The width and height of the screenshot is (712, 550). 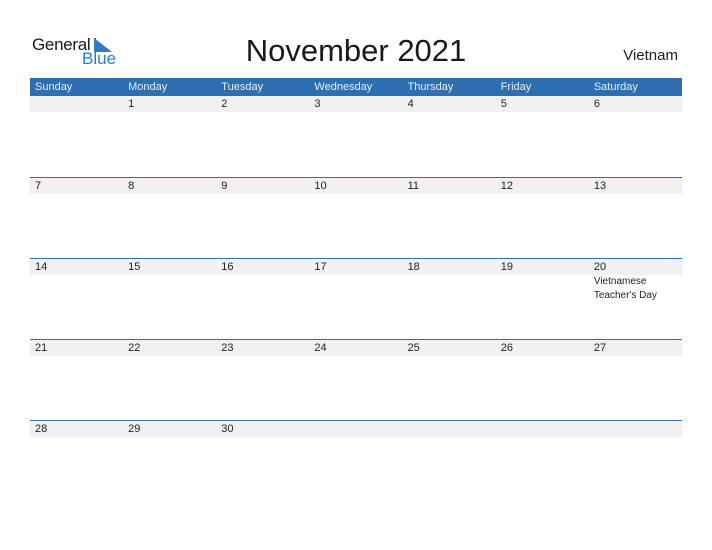 I want to click on weekday-monday: Monday, so click(x=148, y=87).